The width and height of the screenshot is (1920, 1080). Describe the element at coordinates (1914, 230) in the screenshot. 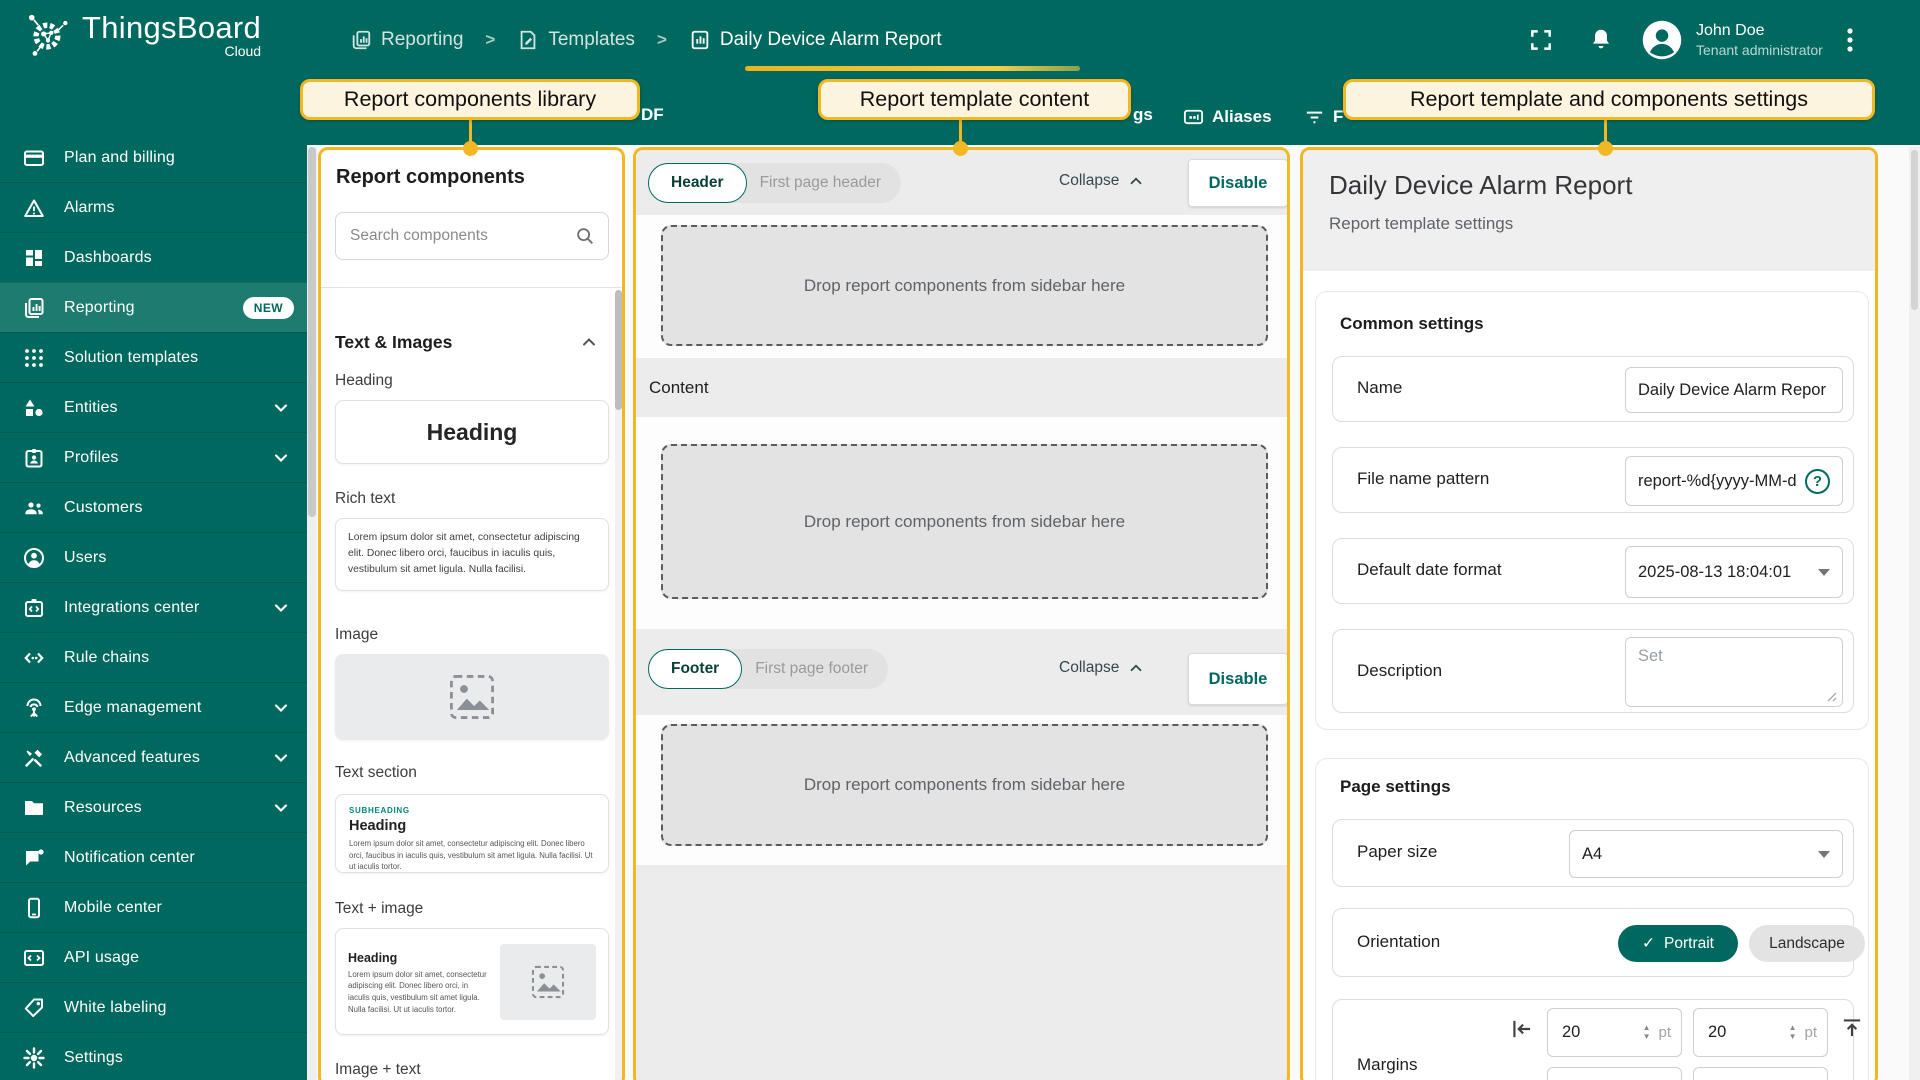

I see `page-scrollbar-thumb` at that location.